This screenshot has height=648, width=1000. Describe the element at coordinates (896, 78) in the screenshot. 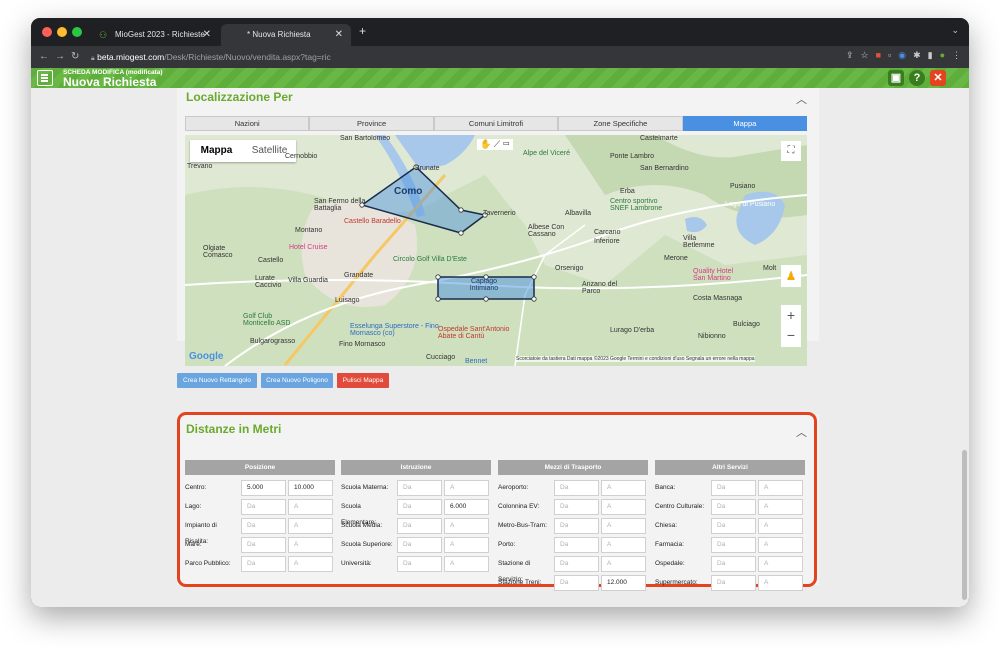

I see `save-icon: ▣` at that location.